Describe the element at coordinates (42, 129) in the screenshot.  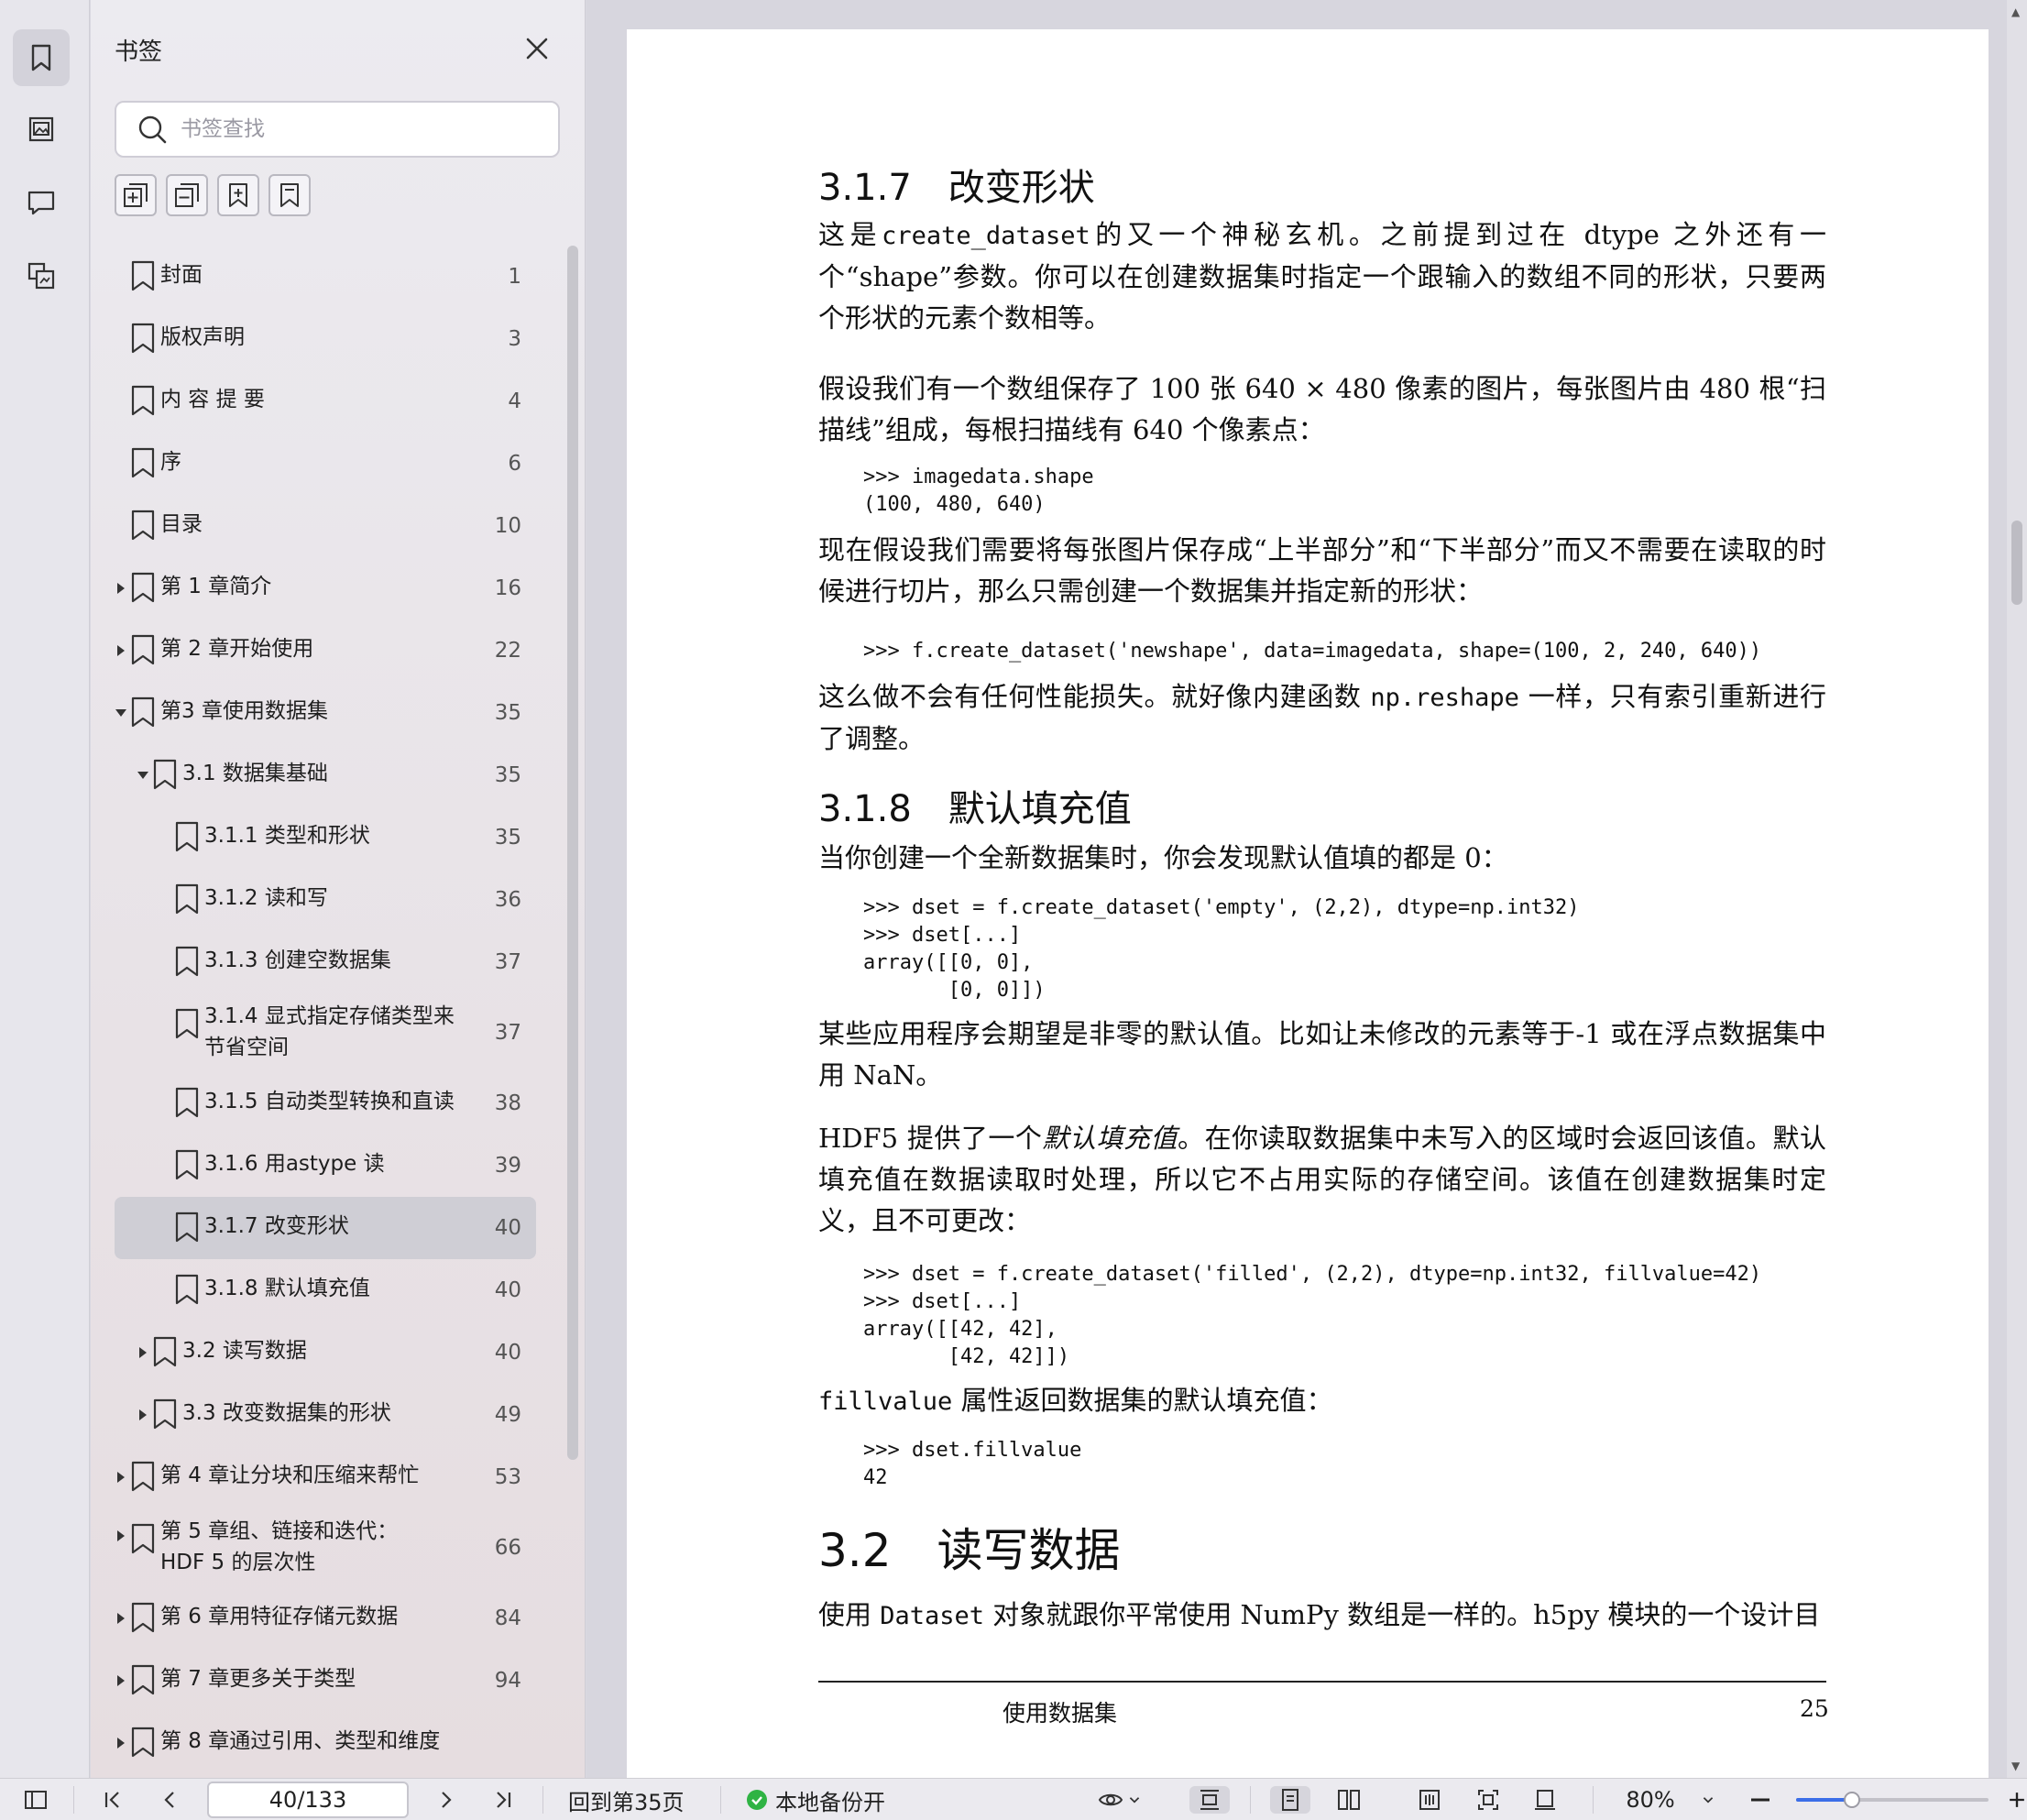
I see `thumbnail-panel-button` at that location.